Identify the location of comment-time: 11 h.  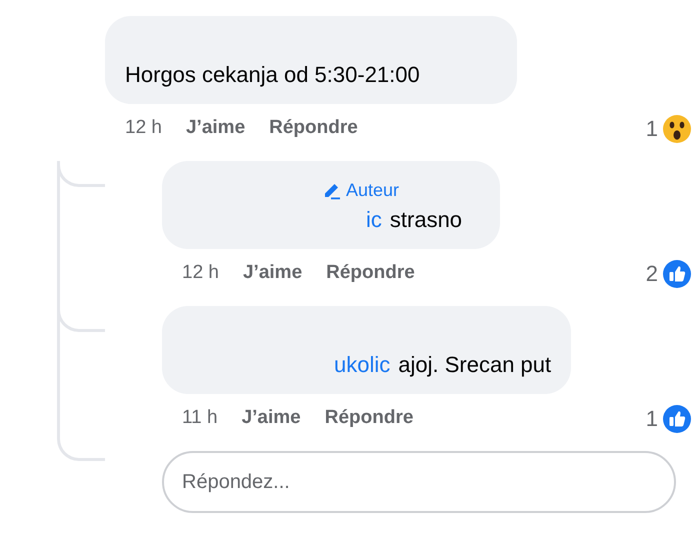
(200, 418).